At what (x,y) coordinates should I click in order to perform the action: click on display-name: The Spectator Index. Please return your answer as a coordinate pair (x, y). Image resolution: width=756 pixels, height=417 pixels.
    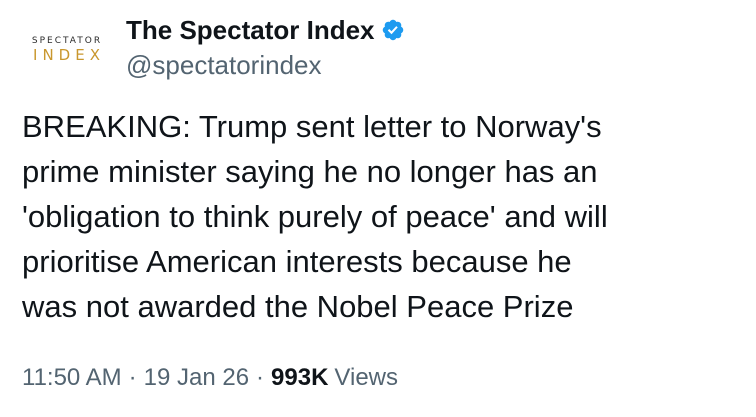
    Looking at the image, I should click on (250, 30).